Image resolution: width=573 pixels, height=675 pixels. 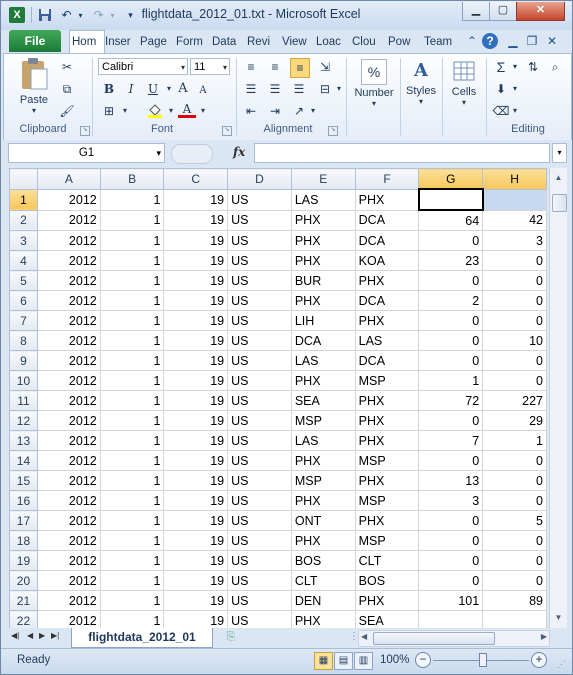 I want to click on cell-b22: 1, so click(x=132, y=619).